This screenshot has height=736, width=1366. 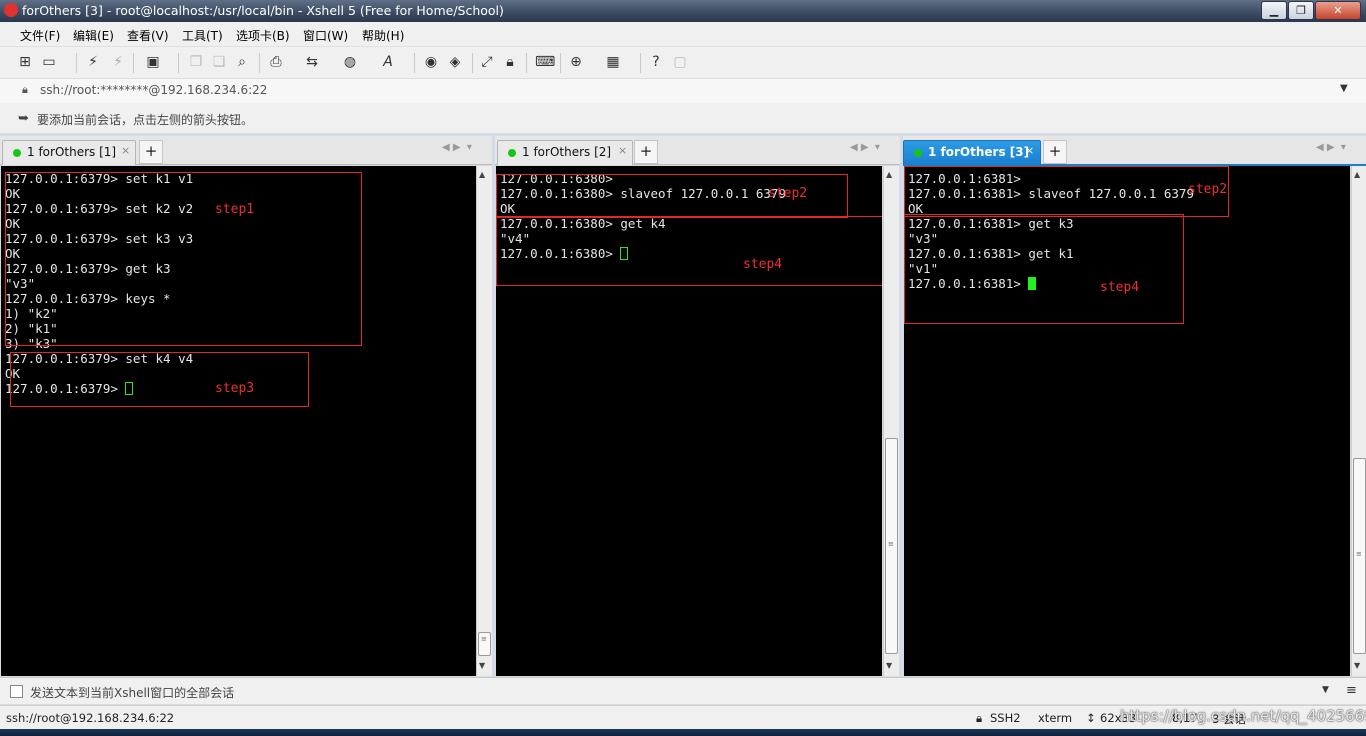 What do you see at coordinates (40, 35) in the screenshot?
I see `menu-file: 文件(F)` at bounding box center [40, 35].